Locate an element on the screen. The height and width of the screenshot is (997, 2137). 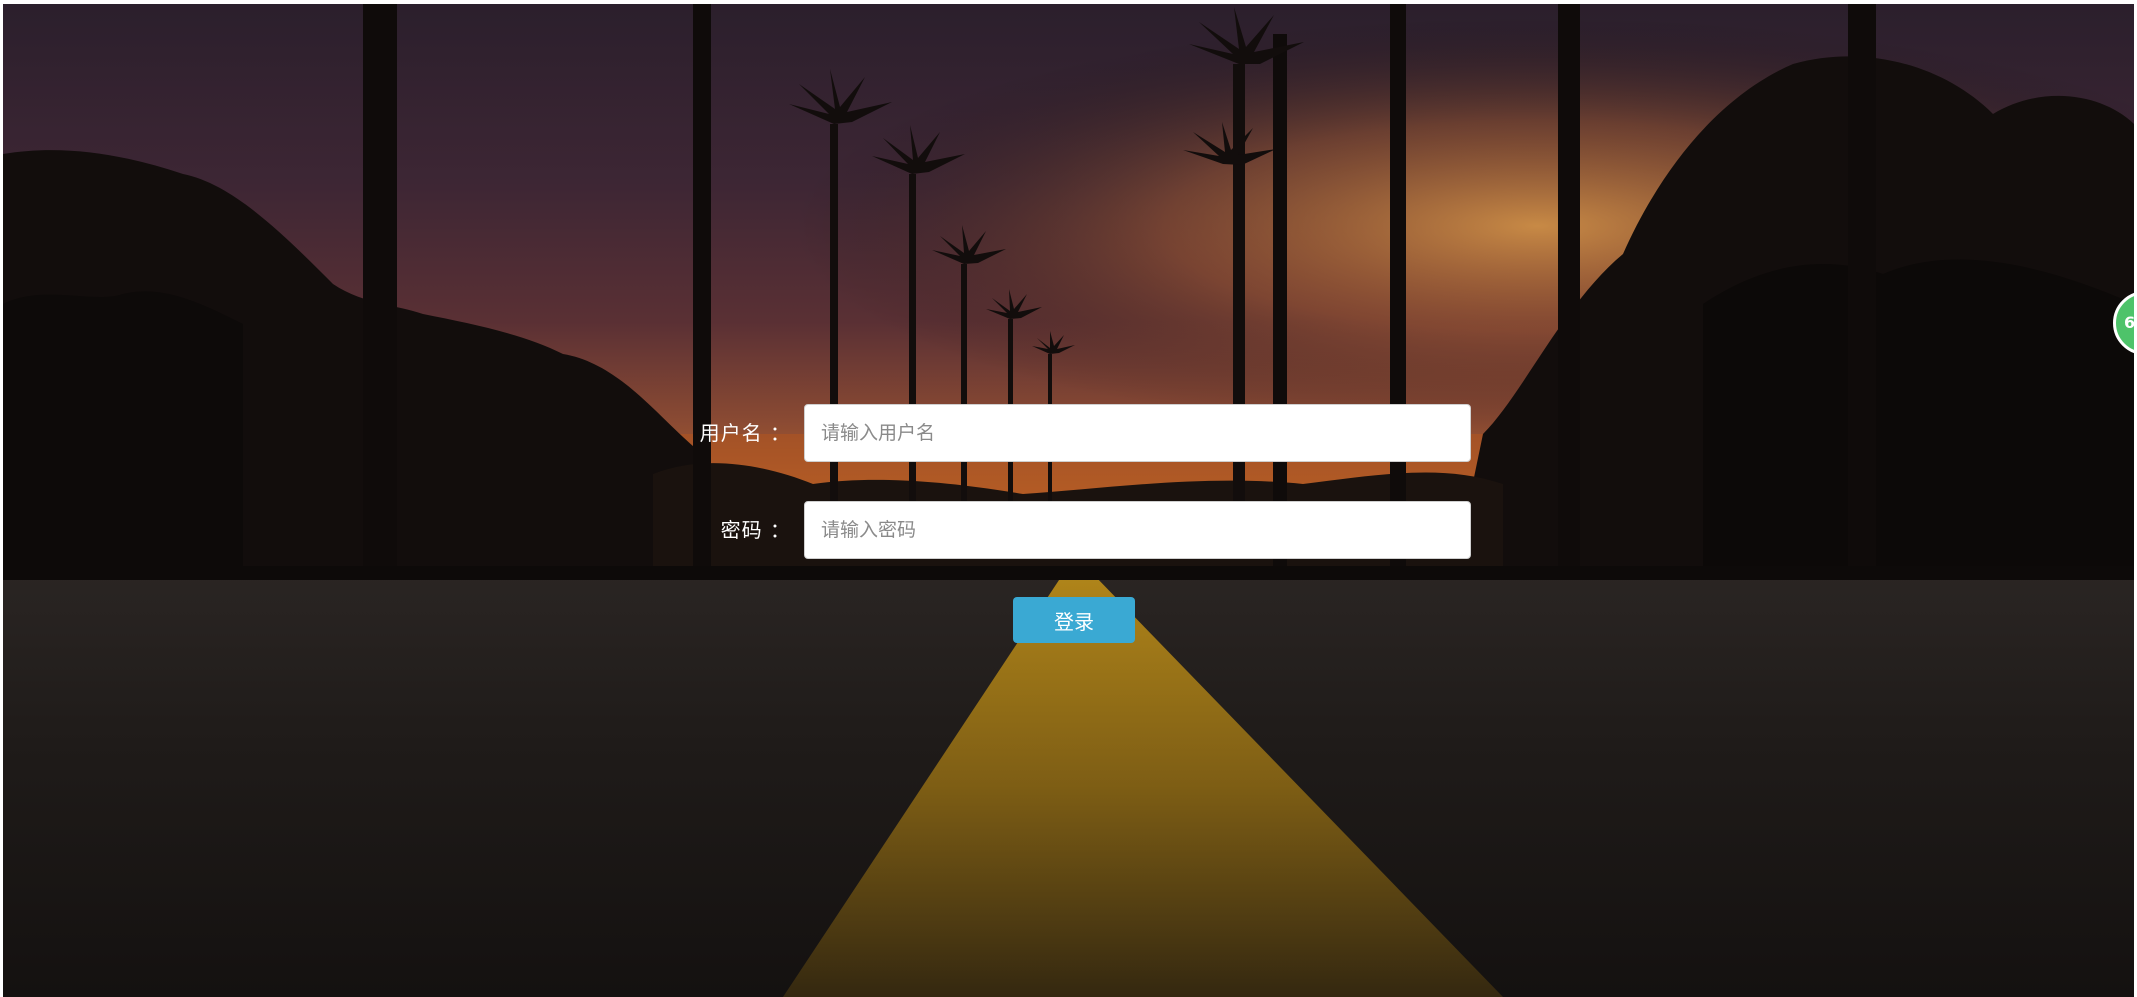
username-label: 用户名 ： is located at coordinates (745, 433).